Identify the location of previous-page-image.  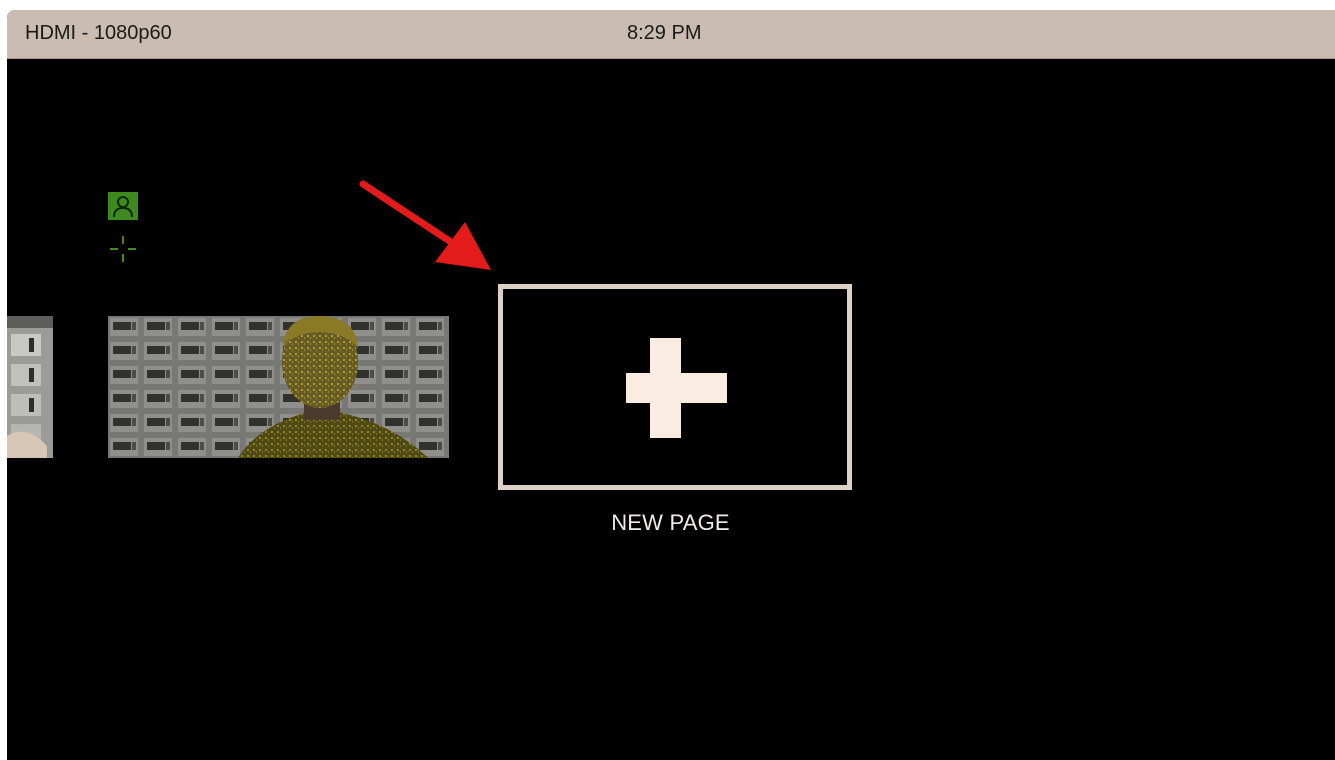
(30, 387).